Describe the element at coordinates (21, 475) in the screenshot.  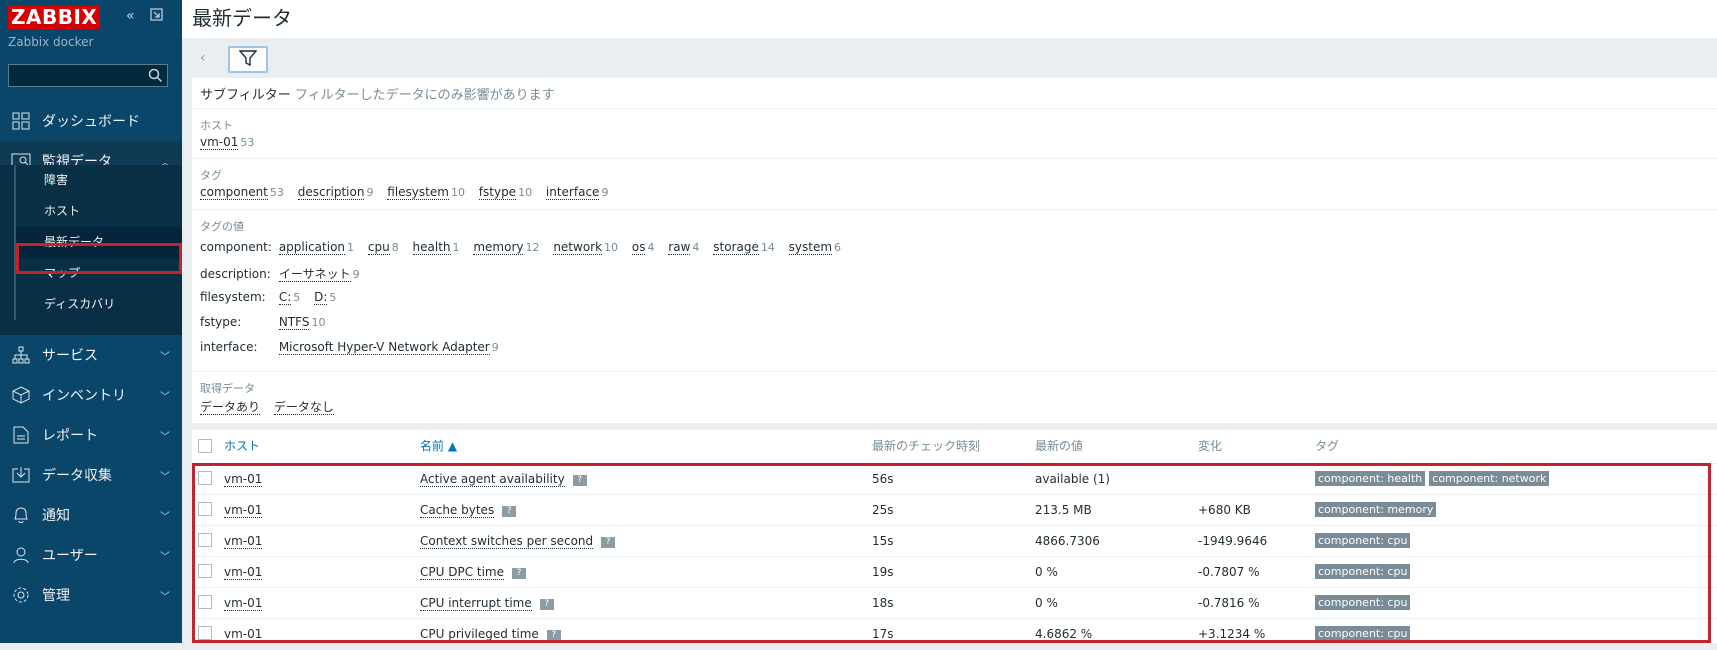
I see `data-collection-icon` at that location.